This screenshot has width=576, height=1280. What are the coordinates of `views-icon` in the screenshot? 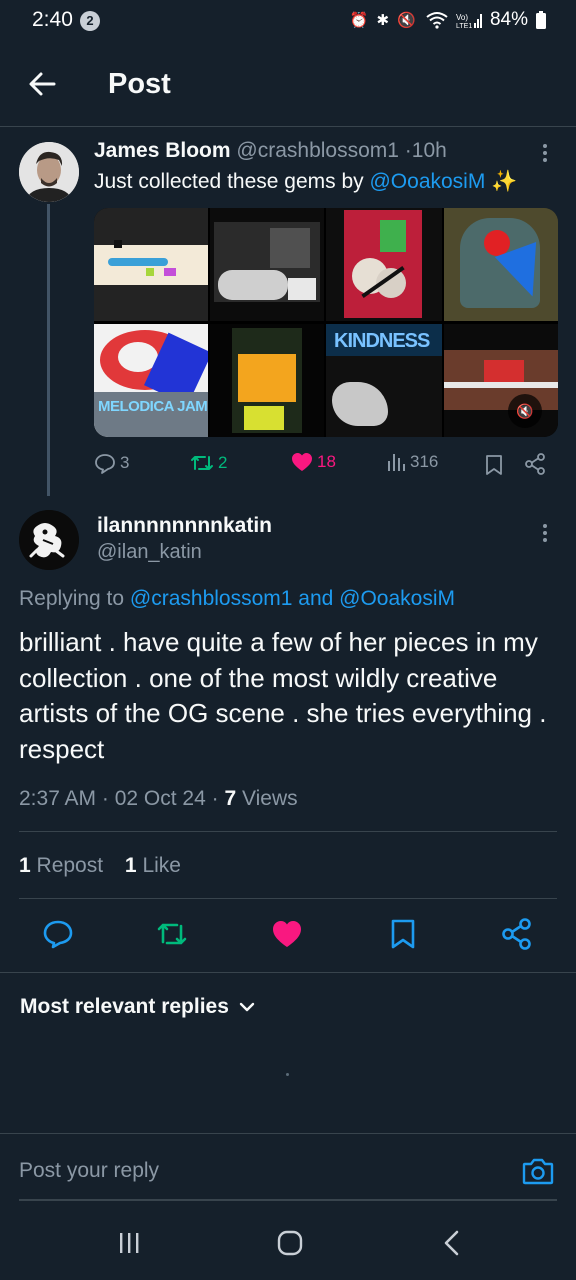 It's located at (396, 462).